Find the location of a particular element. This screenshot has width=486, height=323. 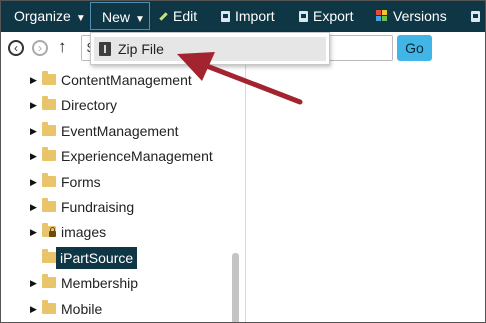

export-label: Export is located at coordinates (333, 16).